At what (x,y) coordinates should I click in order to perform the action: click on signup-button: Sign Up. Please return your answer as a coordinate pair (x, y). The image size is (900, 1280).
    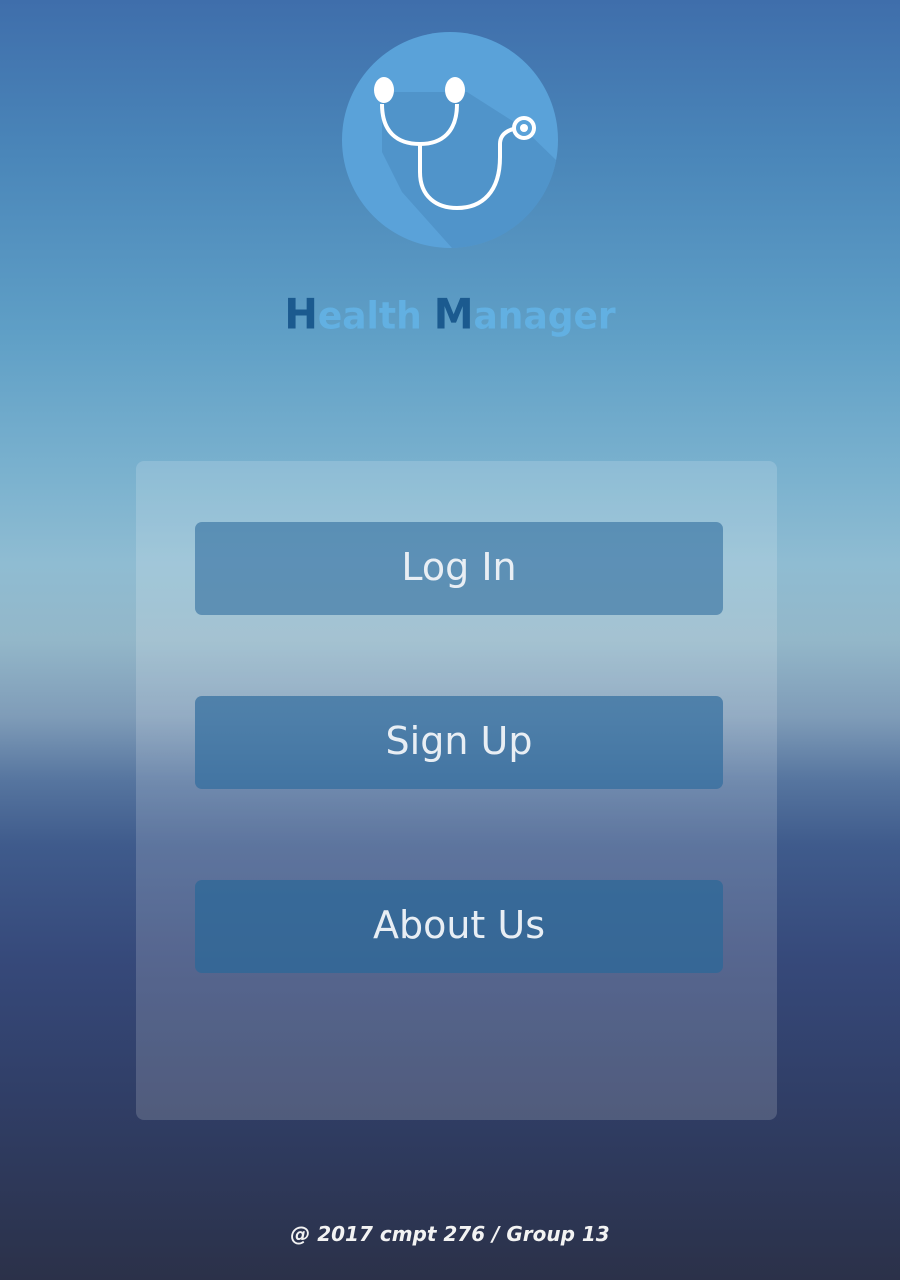
    Looking at the image, I should click on (459, 742).